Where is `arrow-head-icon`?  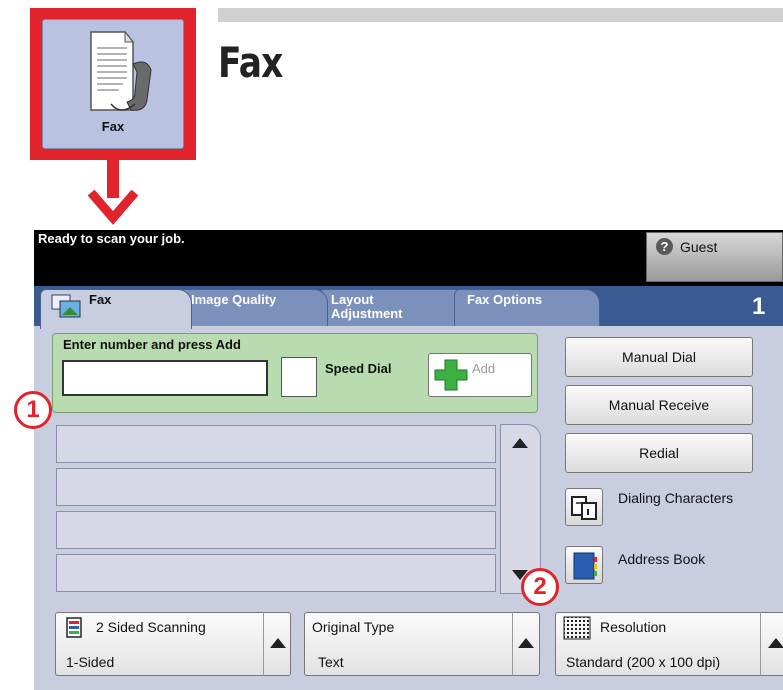
arrow-head-icon is located at coordinates (113, 207).